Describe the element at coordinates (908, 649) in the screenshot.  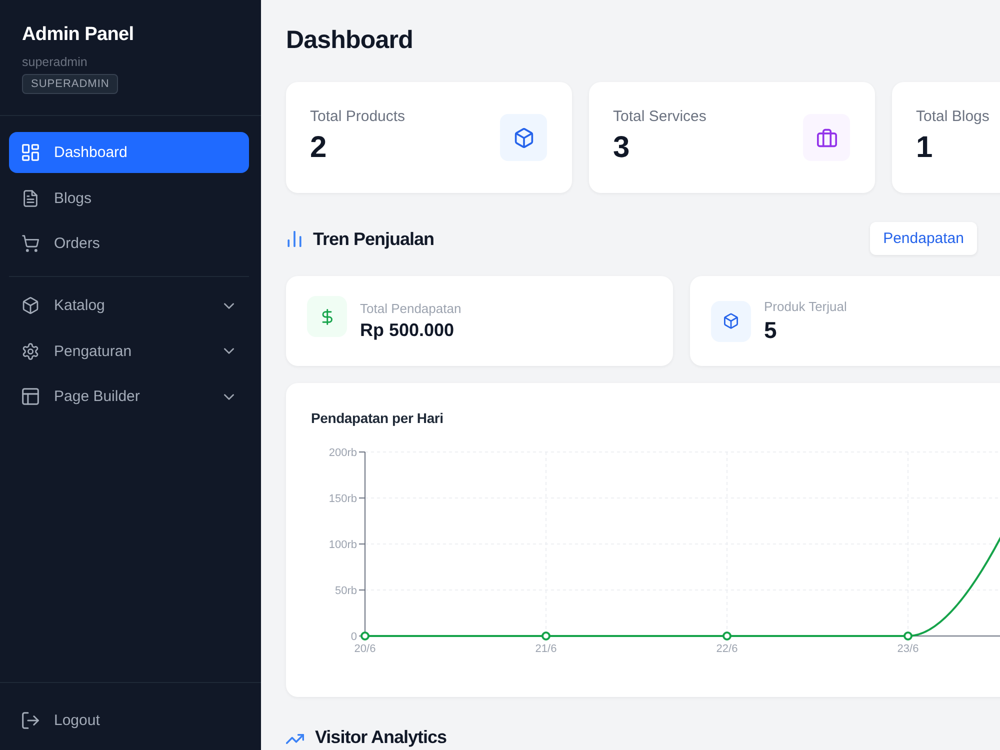
I see `x-tick-label: 23/6` at that location.